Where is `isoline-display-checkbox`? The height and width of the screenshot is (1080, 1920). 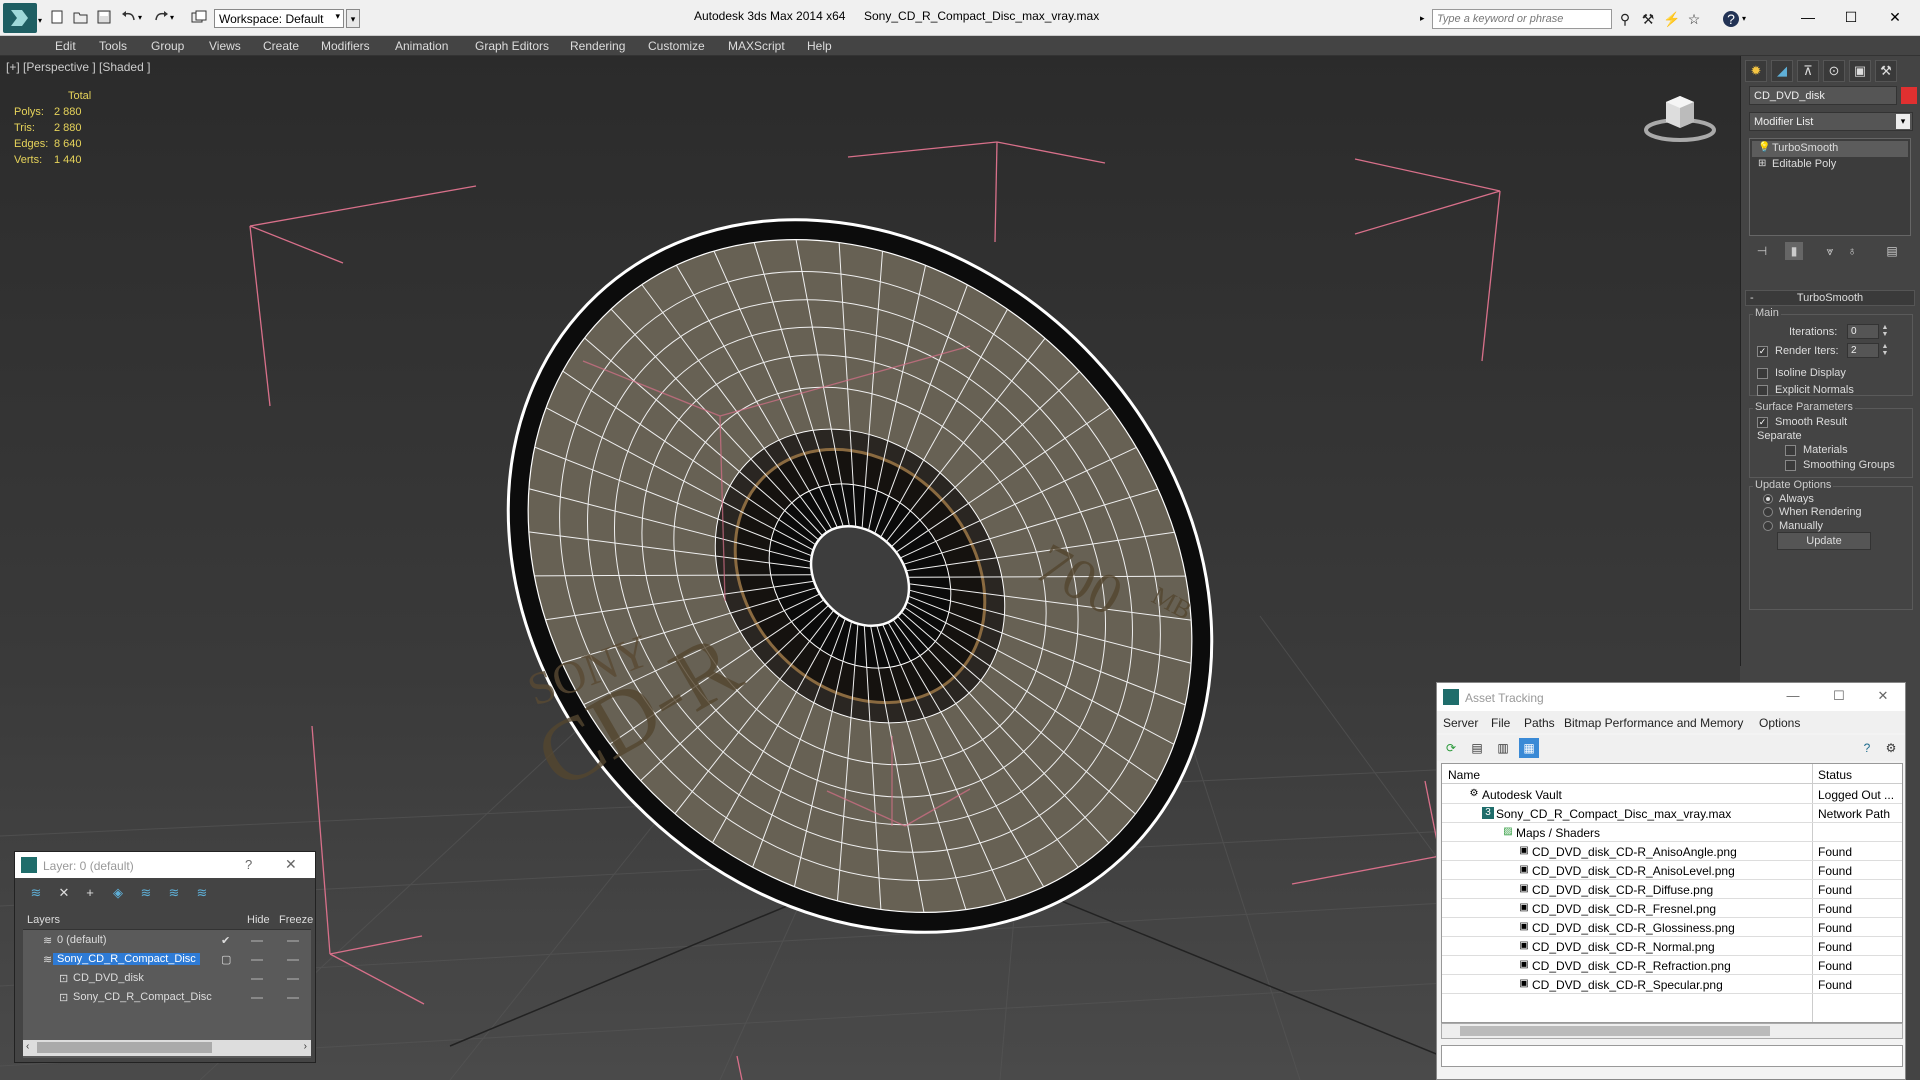 isoline-display-checkbox is located at coordinates (1762, 373).